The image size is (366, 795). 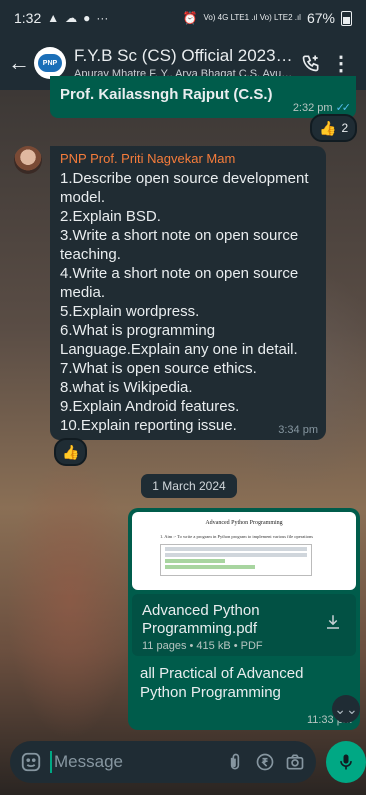 What do you see at coordinates (295, 762) in the screenshot?
I see `camera-icon` at bounding box center [295, 762].